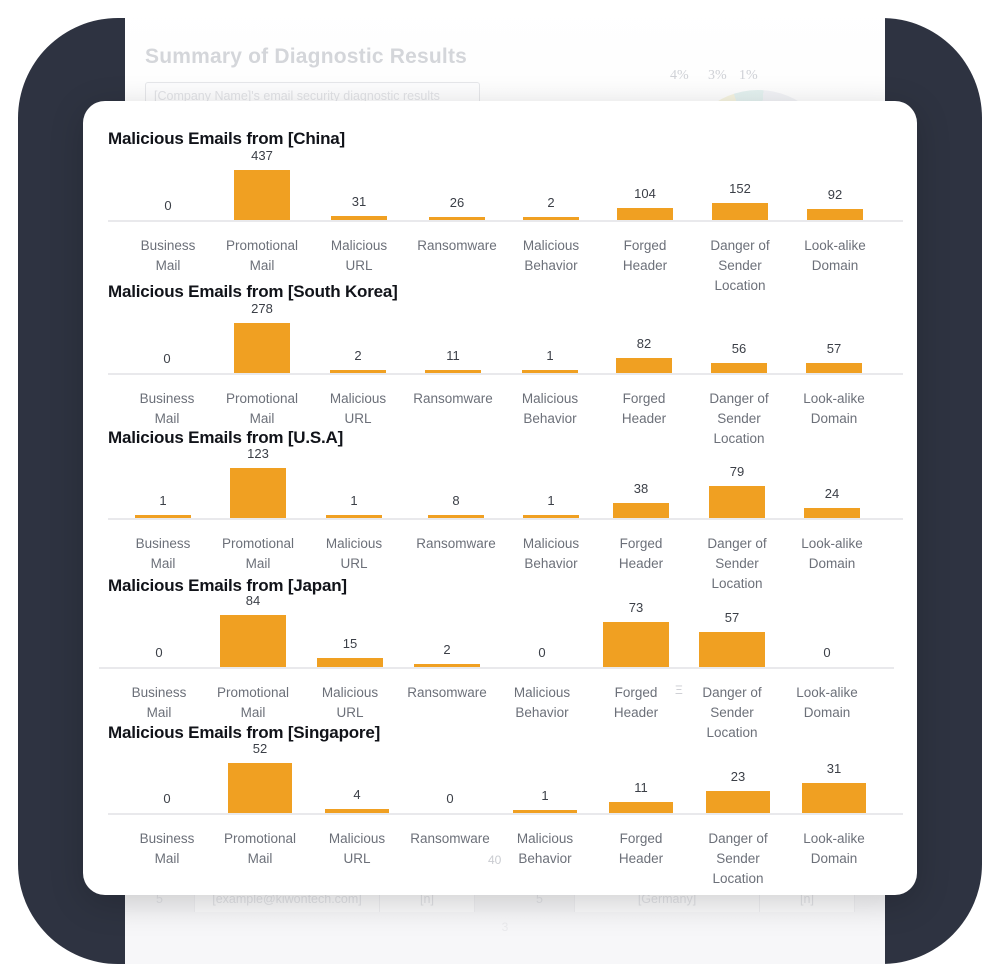 Image resolution: width=1000 pixels, height=964 pixels. What do you see at coordinates (260, 748) in the screenshot?
I see `bar-value-label: 52` at bounding box center [260, 748].